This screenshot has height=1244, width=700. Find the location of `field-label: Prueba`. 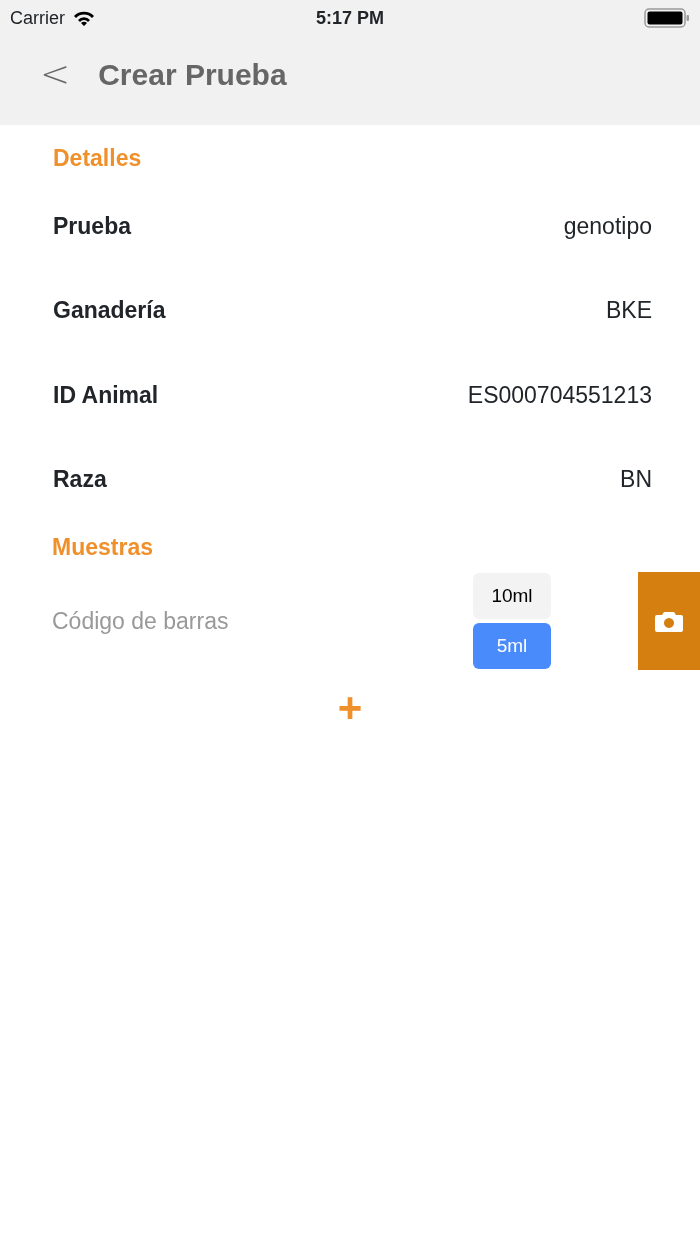

field-label: Prueba is located at coordinates (92, 226).